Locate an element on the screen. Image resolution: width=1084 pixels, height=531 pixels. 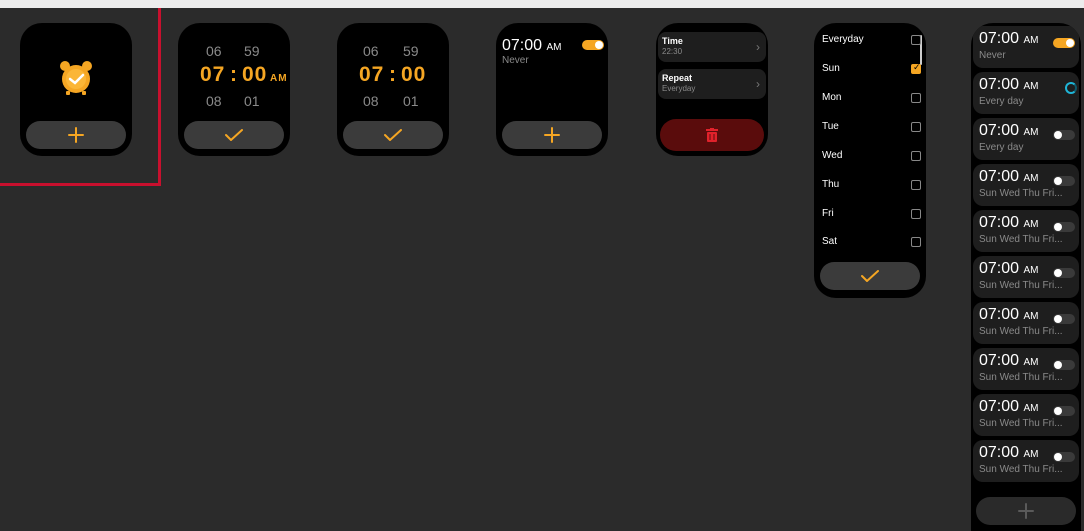
add-alarm-button-disabled is located at coordinates (1026, 511).